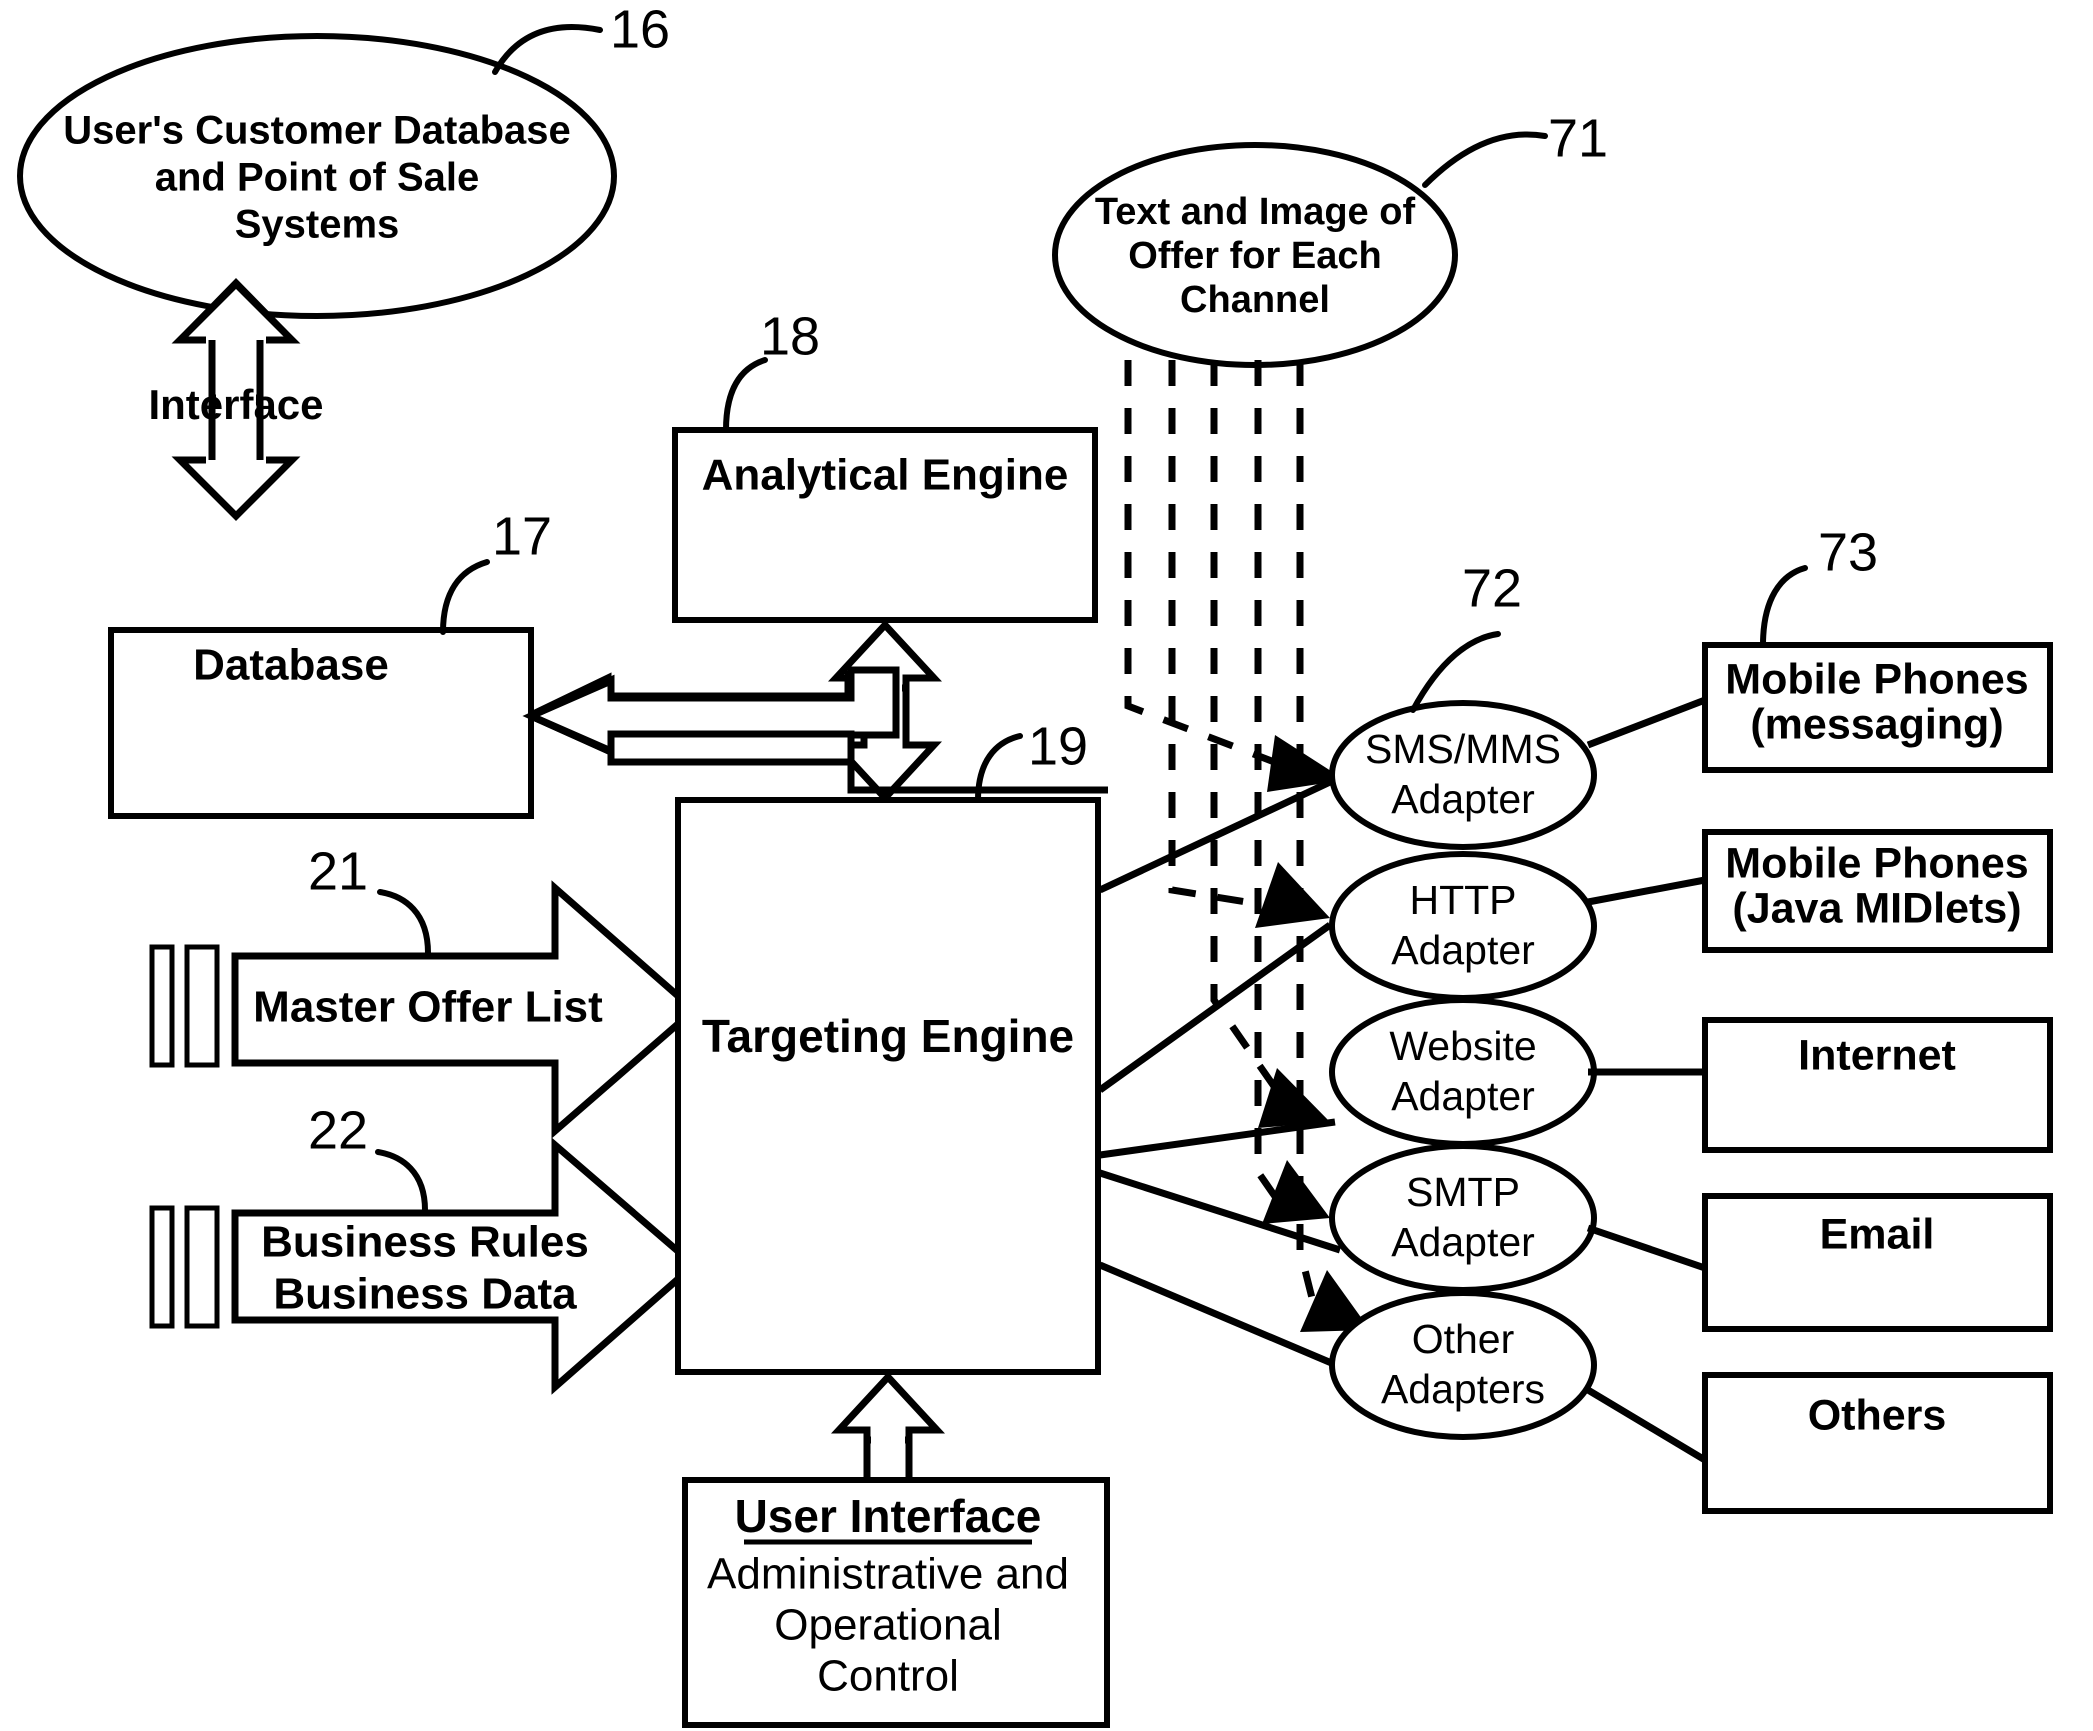 This screenshot has width=2093, height=1731. I want to click on ref-numeral-22: 22, so click(338, 1130).